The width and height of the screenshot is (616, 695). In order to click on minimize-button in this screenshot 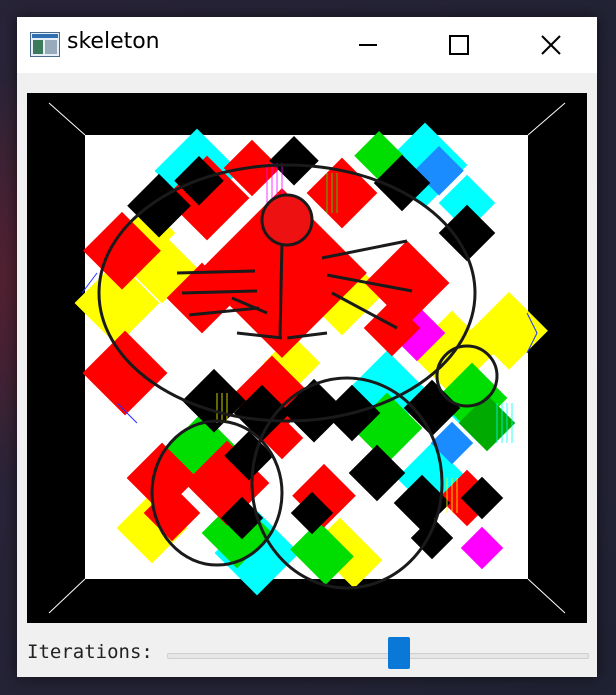, I will do `click(368, 45)`.